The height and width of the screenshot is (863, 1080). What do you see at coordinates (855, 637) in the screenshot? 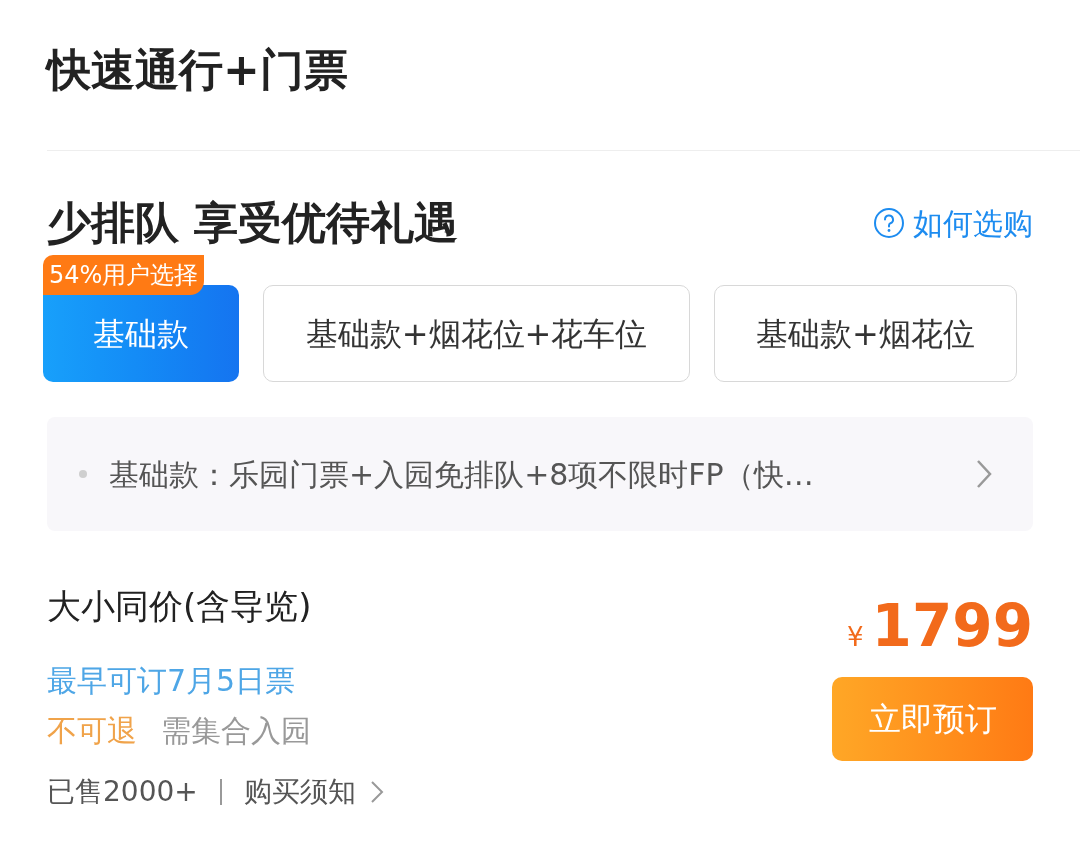
I see `currency-symbol: ¥` at bounding box center [855, 637].